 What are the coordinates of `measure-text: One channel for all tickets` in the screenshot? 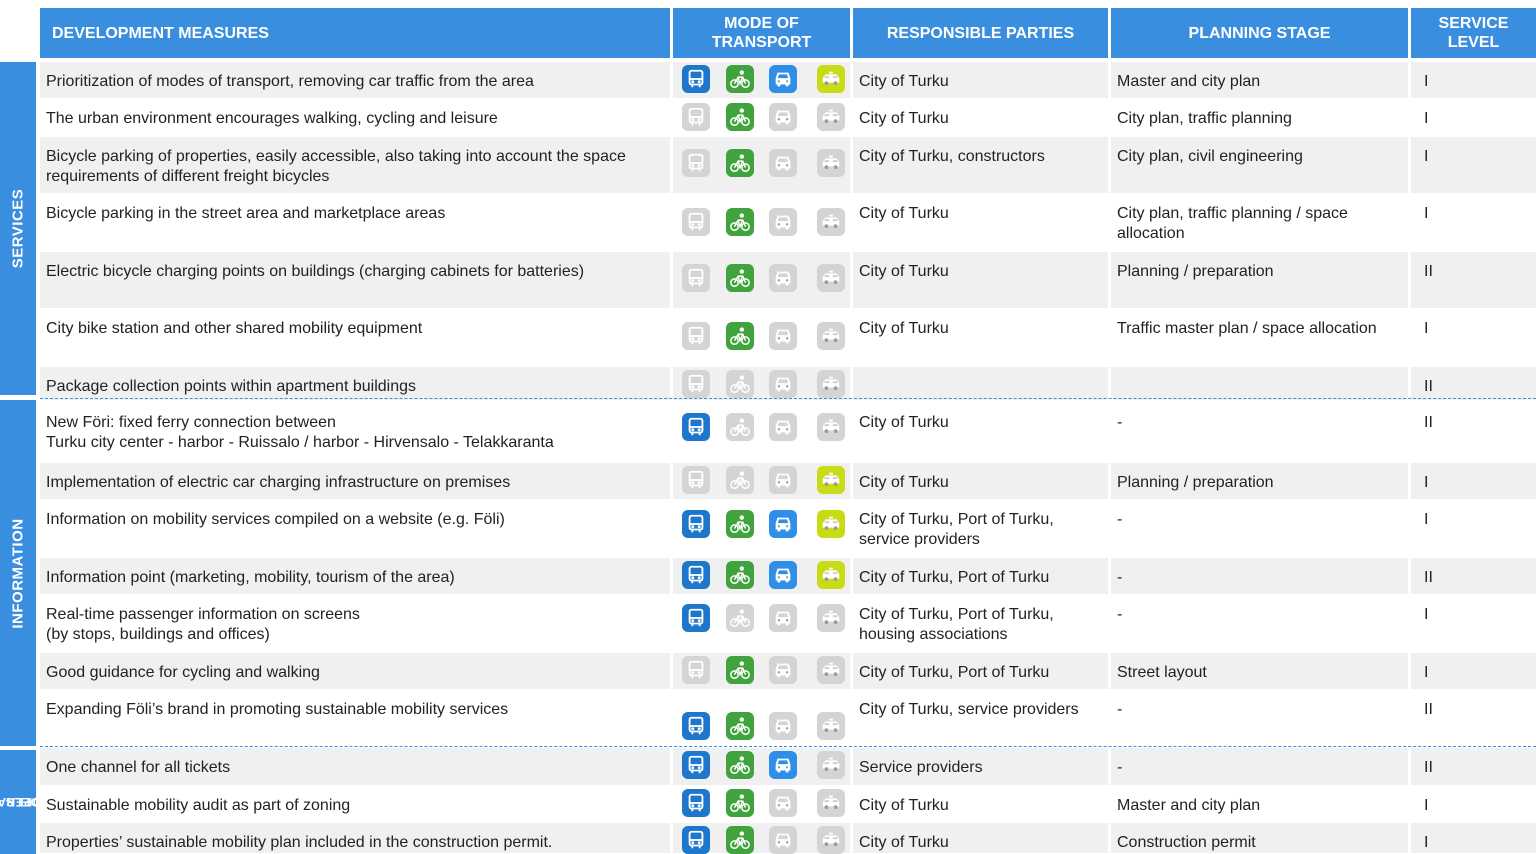 It's located at (138, 767).